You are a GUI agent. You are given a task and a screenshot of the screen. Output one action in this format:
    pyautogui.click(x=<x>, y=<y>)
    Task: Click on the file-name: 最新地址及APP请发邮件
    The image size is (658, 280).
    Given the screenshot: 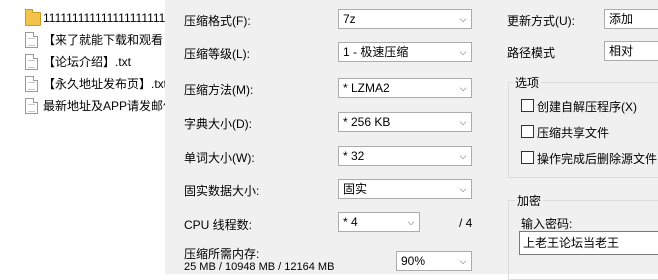 What is the action you would take?
    pyautogui.click(x=104, y=106)
    